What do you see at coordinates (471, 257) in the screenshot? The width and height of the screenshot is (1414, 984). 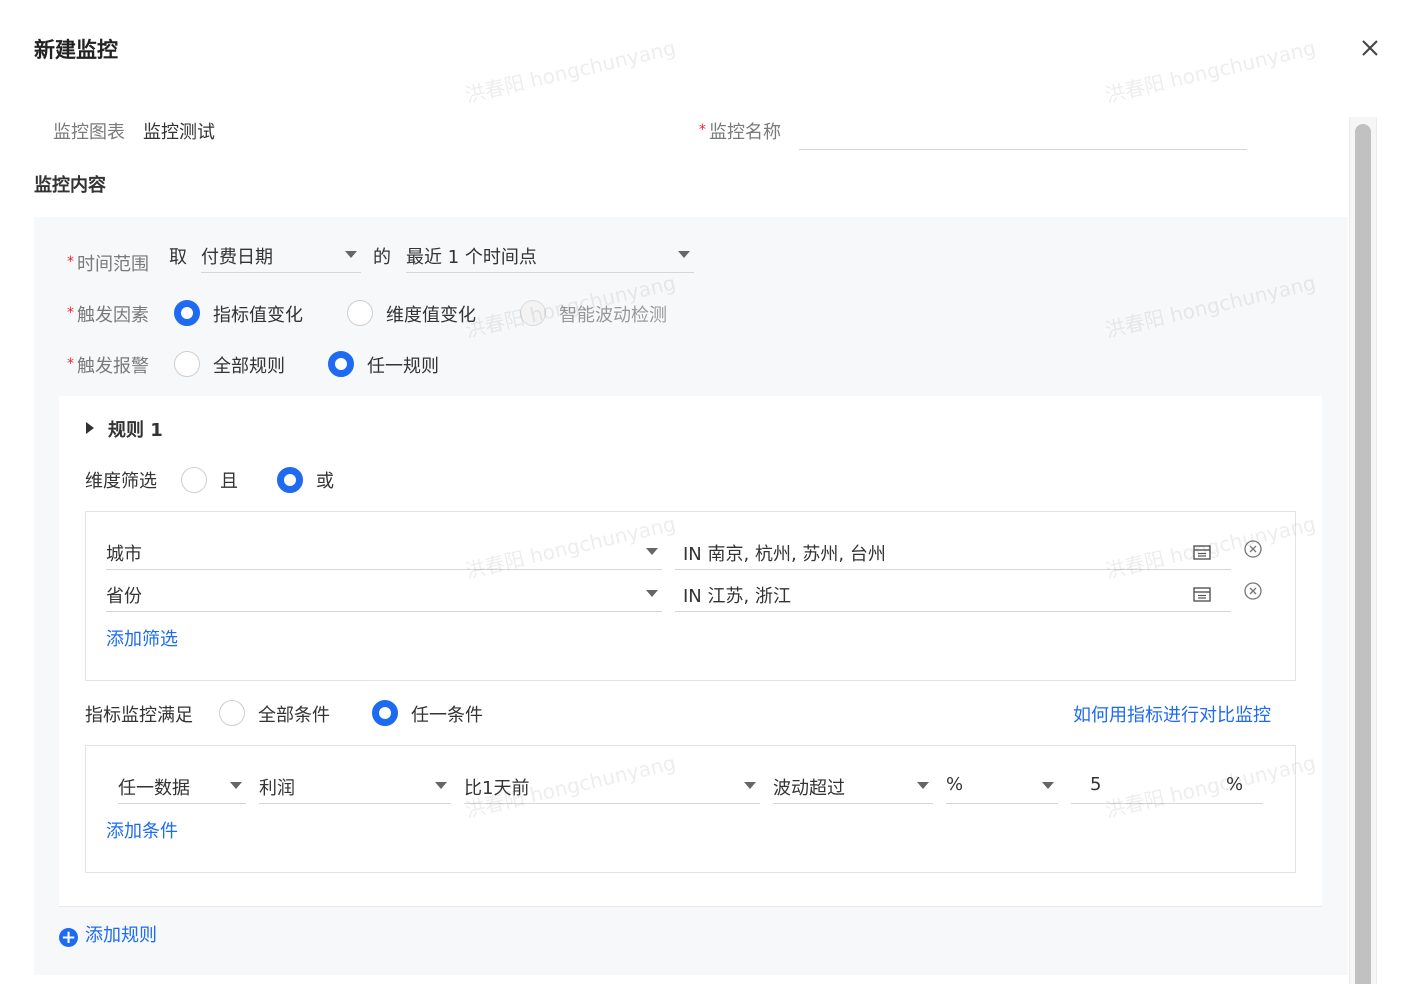 I see `period-value: 最近 1 个时间点` at bounding box center [471, 257].